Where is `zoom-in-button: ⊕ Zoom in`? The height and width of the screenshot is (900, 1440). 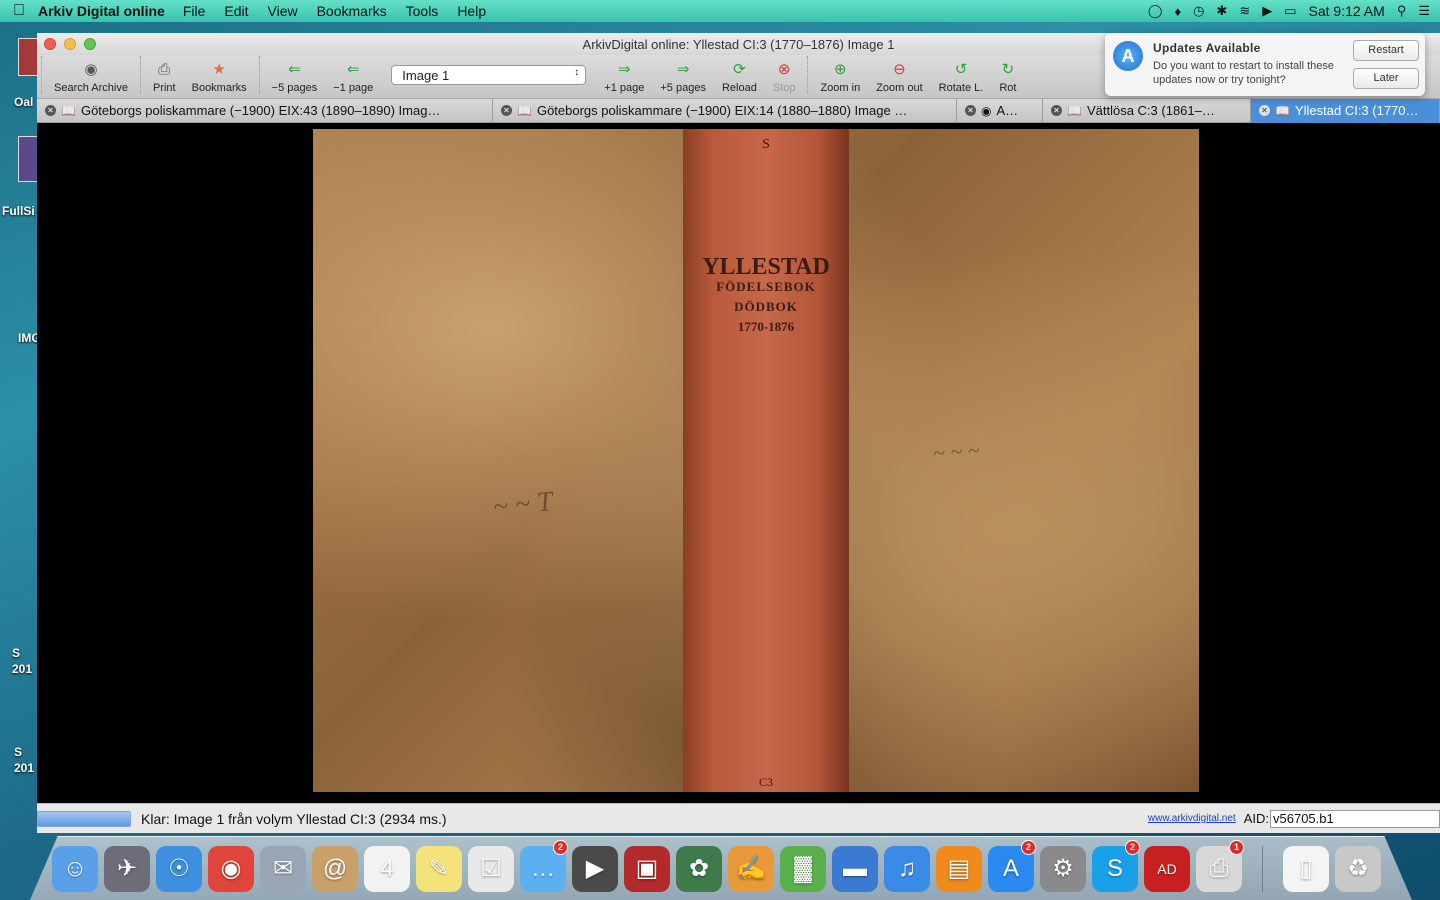
zoom-in-button: ⊕ Zoom in is located at coordinates (840, 78).